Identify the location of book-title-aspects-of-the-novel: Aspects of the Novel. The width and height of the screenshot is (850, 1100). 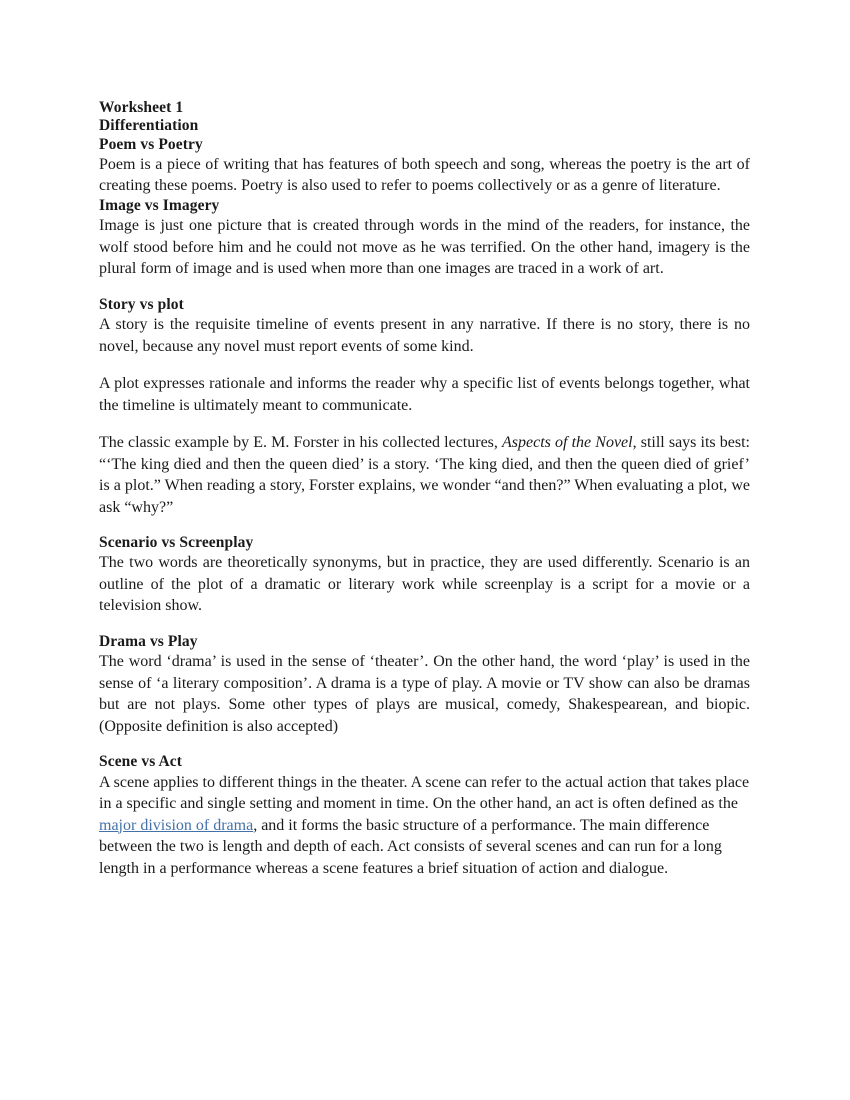
(567, 443).